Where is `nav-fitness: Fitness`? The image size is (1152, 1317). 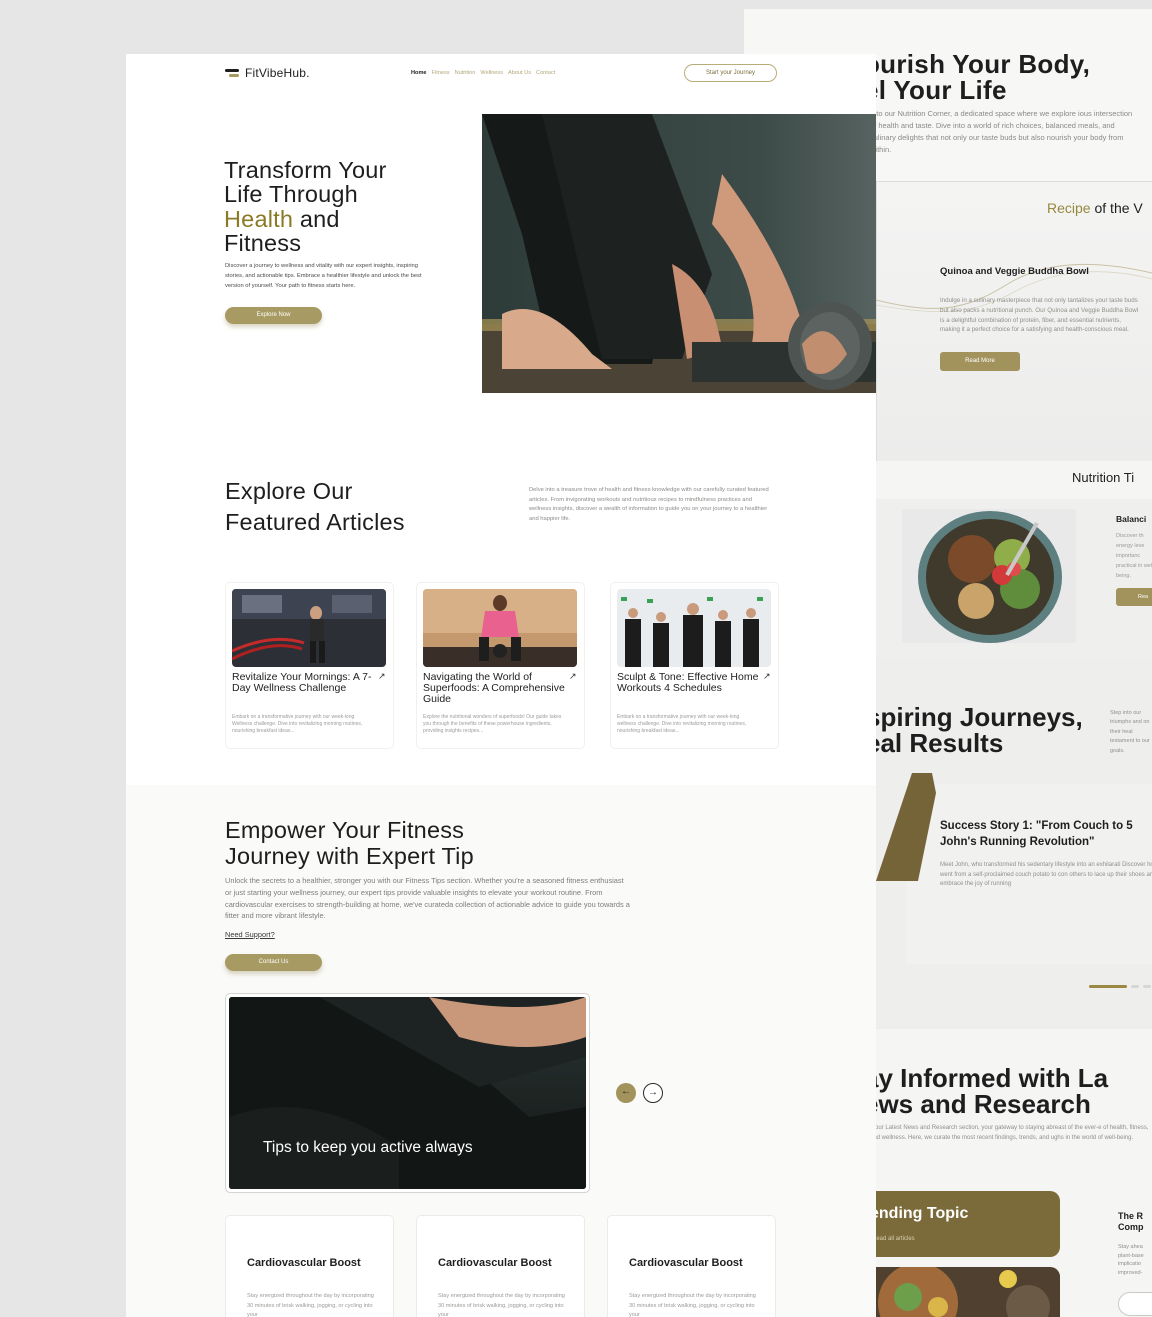 nav-fitness: Fitness is located at coordinates (441, 73).